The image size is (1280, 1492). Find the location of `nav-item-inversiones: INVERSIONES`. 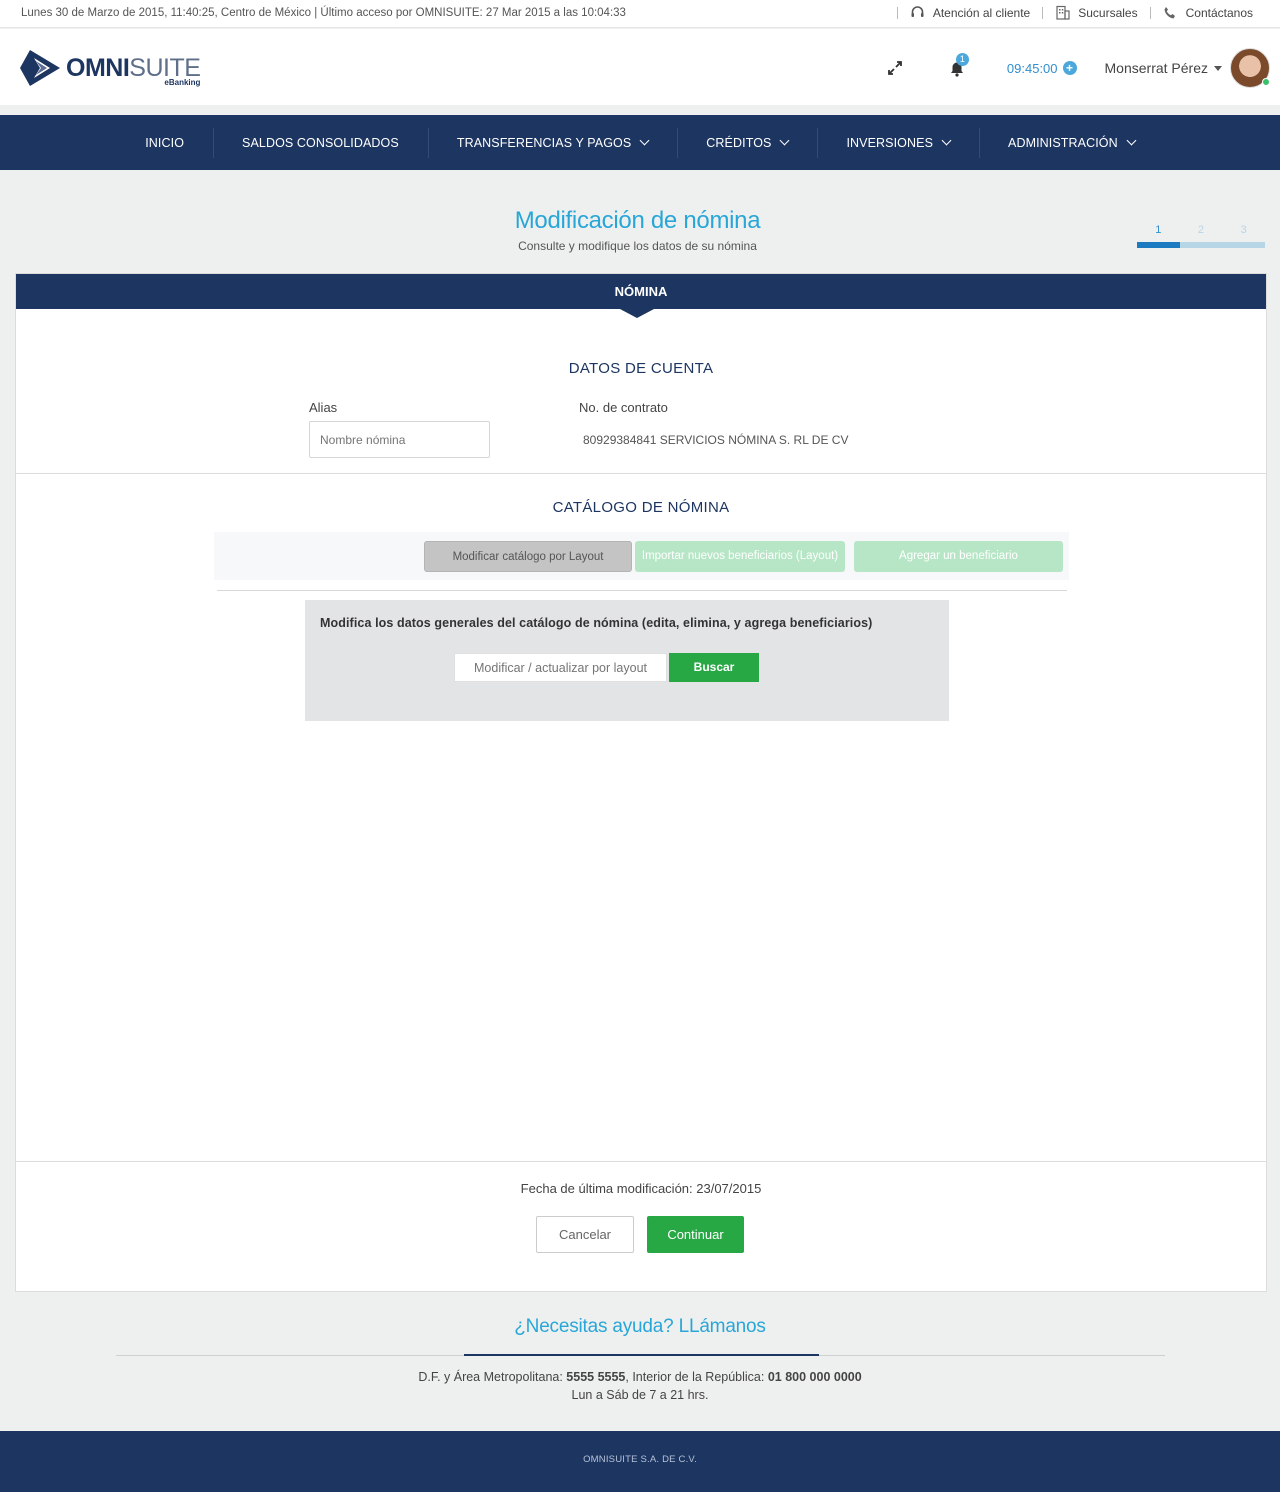

nav-item-inversiones: INVERSIONES is located at coordinates (898, 142).